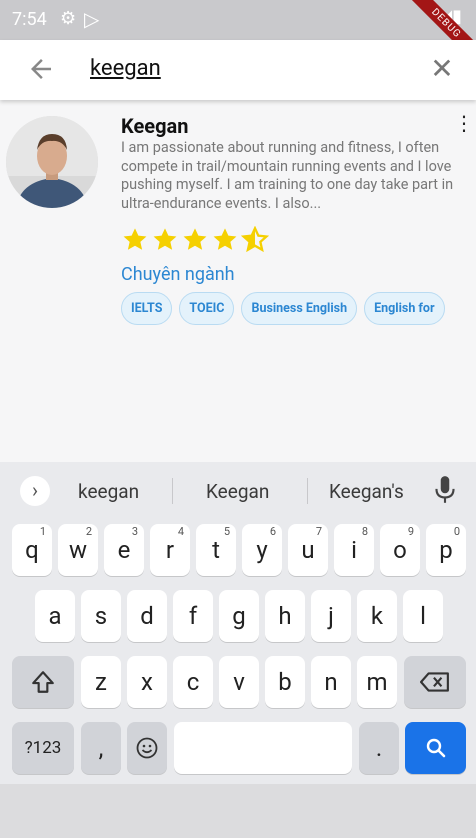 The height and width of the screenshot is (838, 476). I want to click on space-key, so click(263, 748).